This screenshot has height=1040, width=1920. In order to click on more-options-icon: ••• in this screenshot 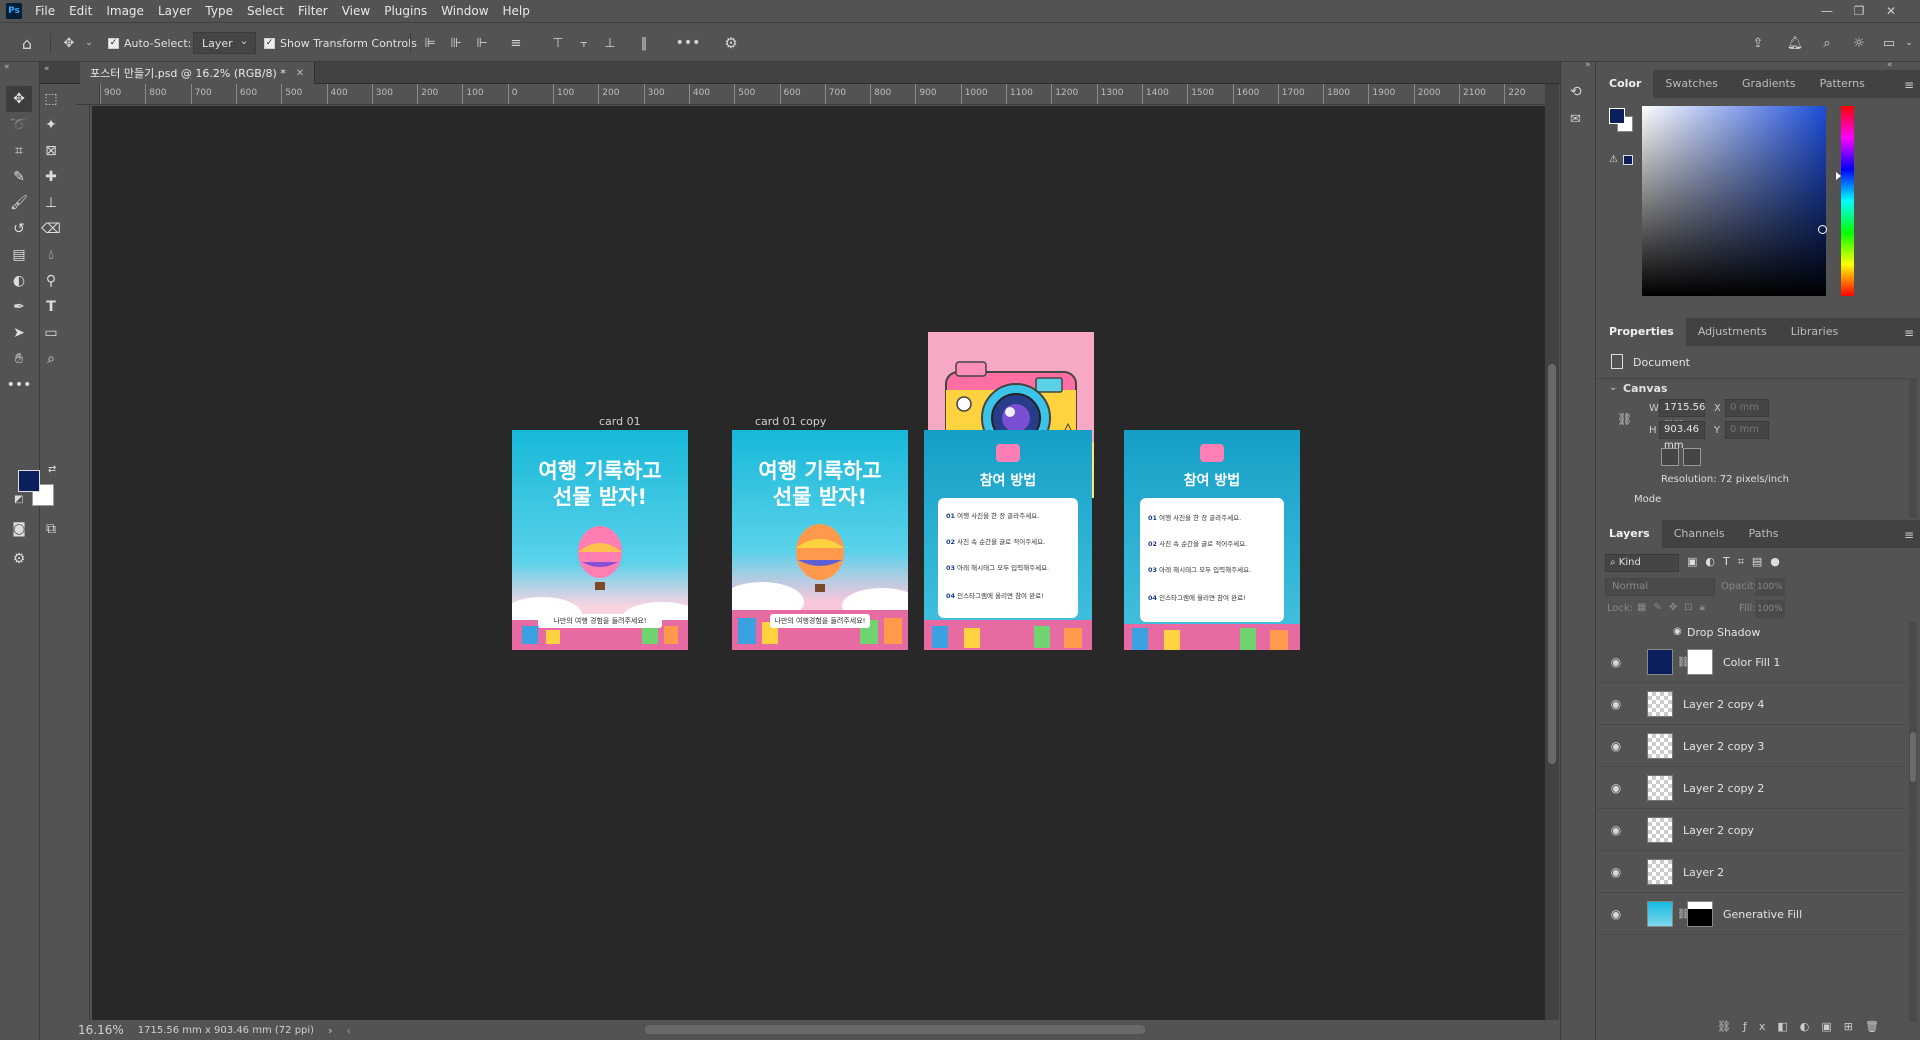, I will do `click(688, 43)`.